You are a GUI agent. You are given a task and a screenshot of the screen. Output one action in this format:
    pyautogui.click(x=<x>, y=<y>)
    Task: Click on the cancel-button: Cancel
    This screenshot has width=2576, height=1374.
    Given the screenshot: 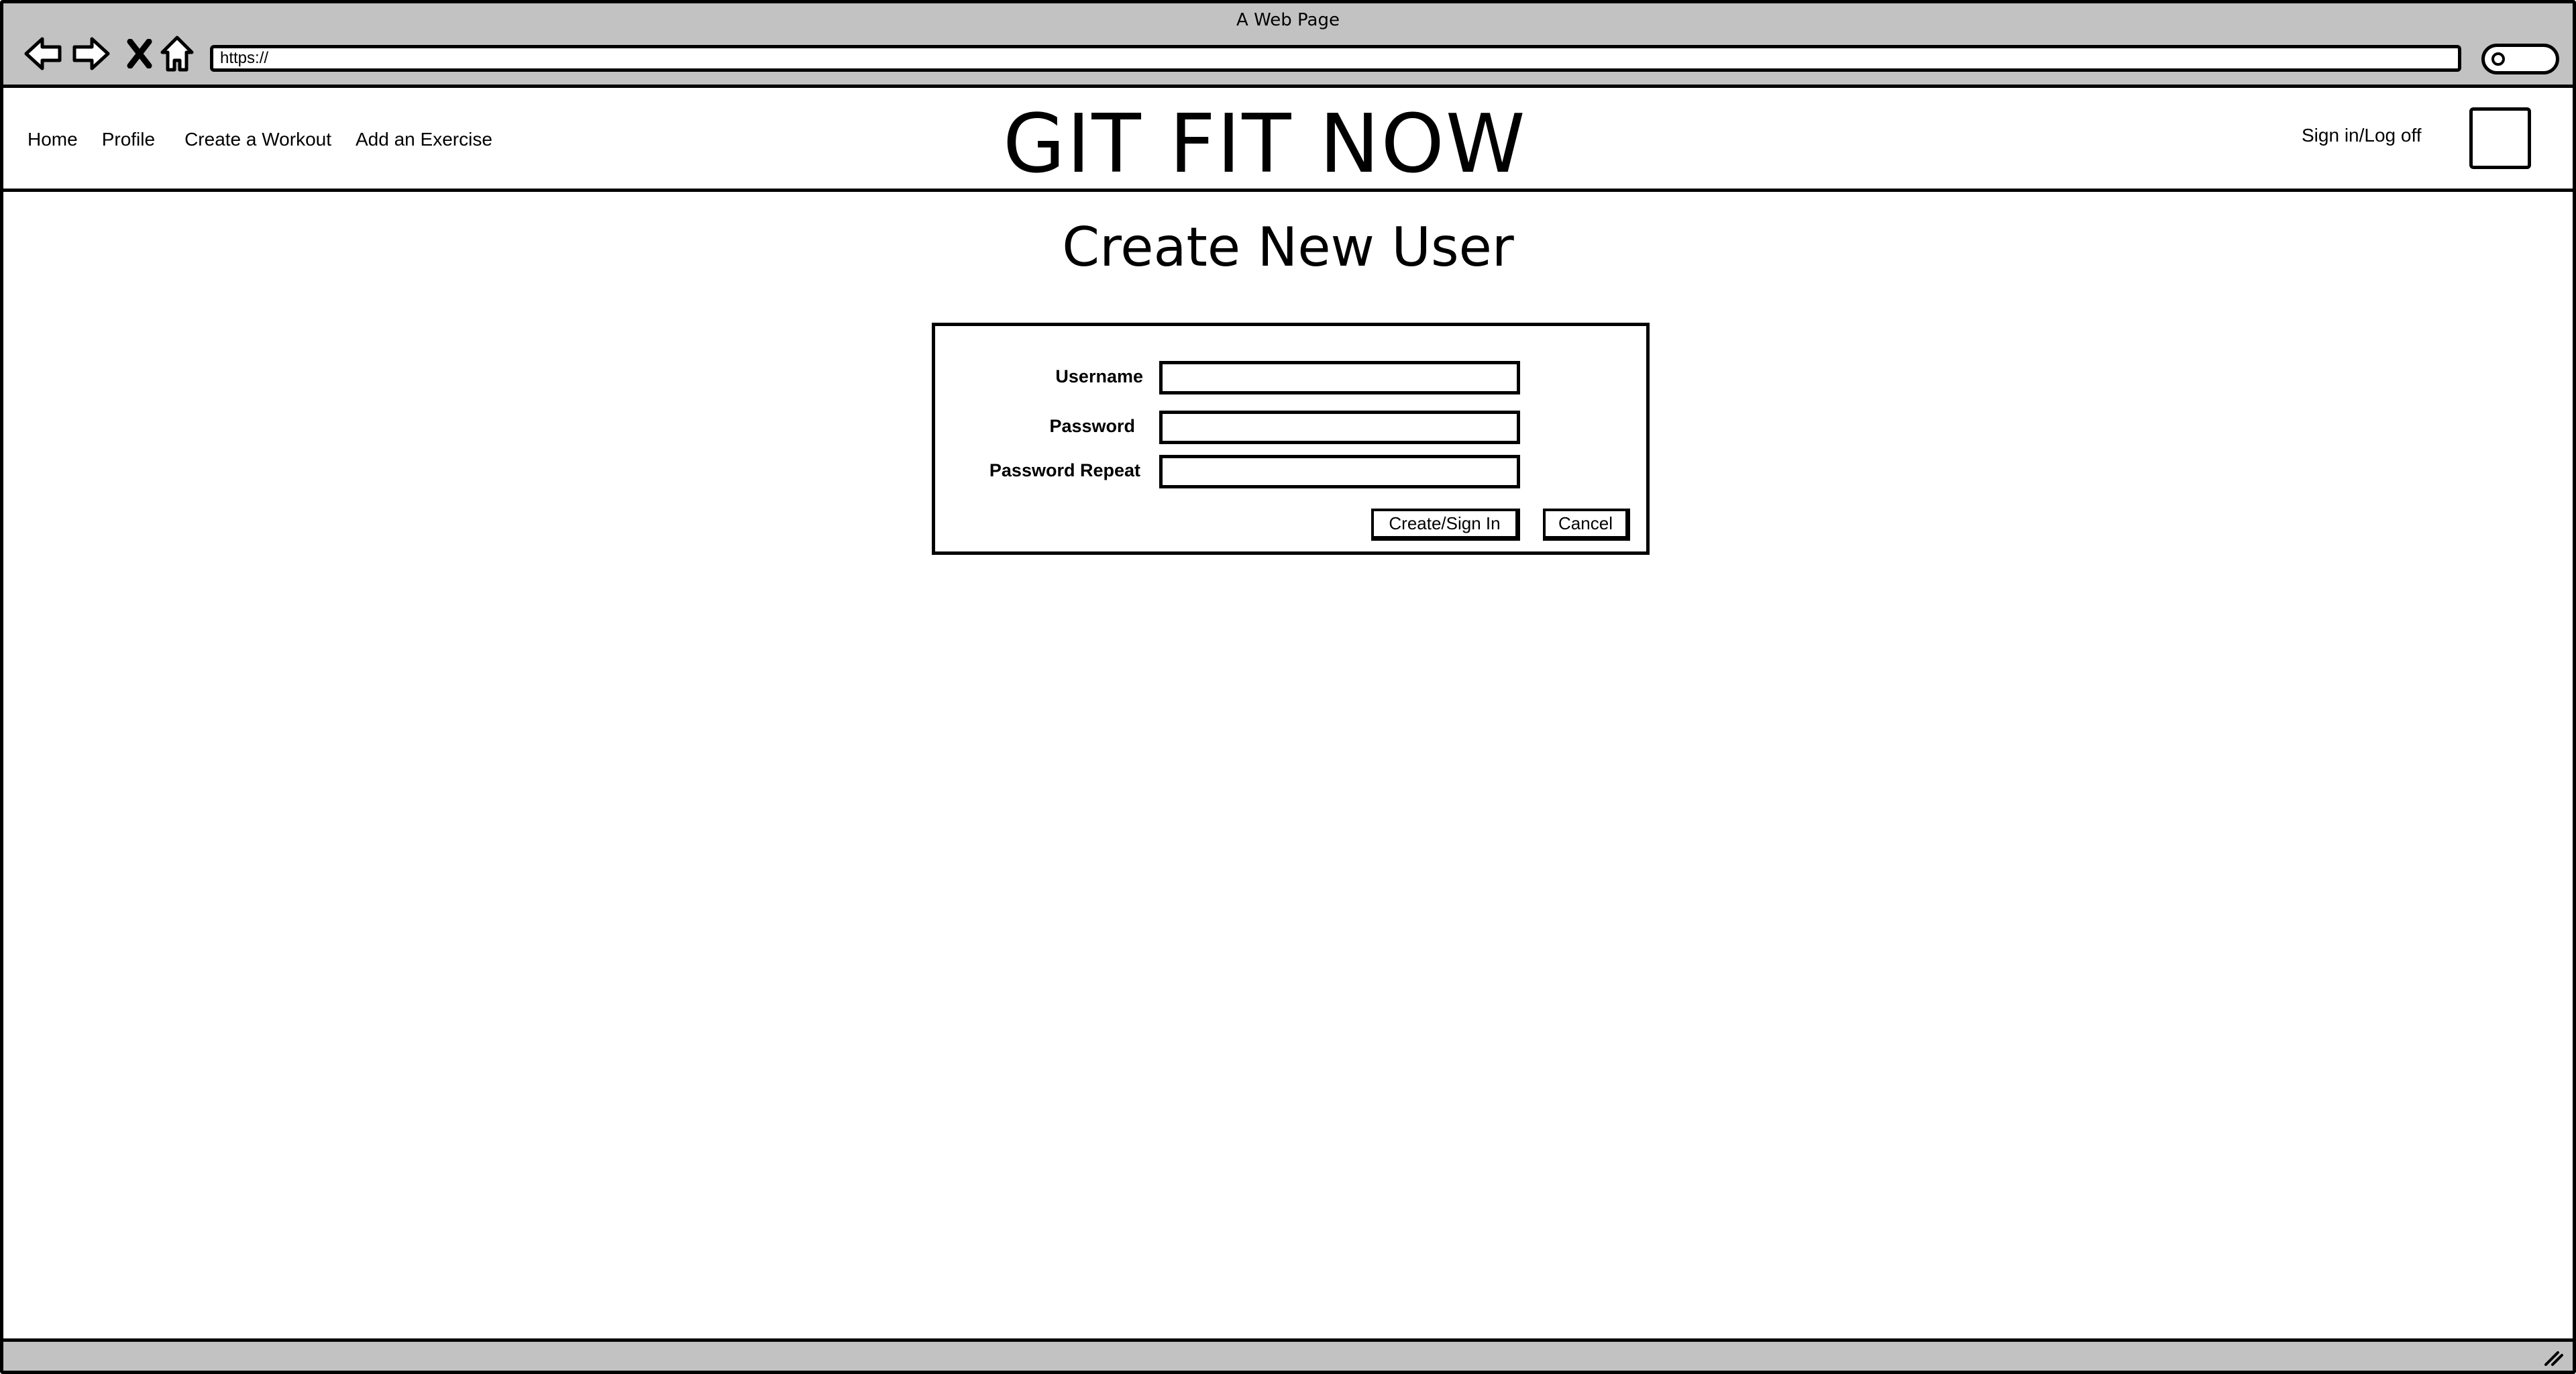 What is the action you would take?
    pyautogui.click(x=1586, y=525)
    